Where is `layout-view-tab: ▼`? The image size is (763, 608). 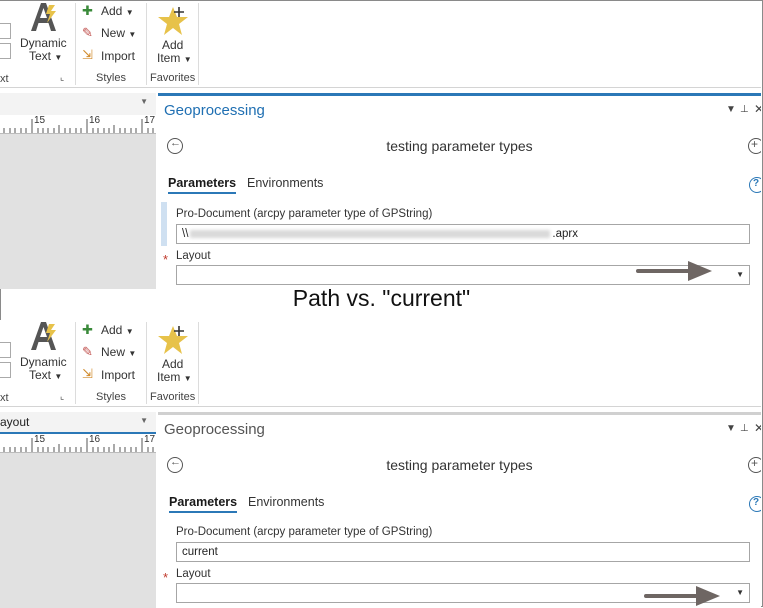
layout-view-tab: ▼ is located at coordinates (78, 104).